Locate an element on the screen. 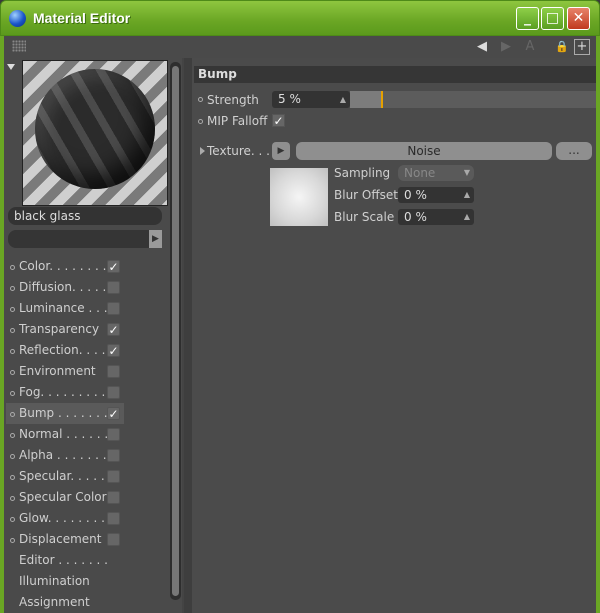 The width and height of the screenshot is (600, 613). grip-icon is located at coordinates (19, 46).